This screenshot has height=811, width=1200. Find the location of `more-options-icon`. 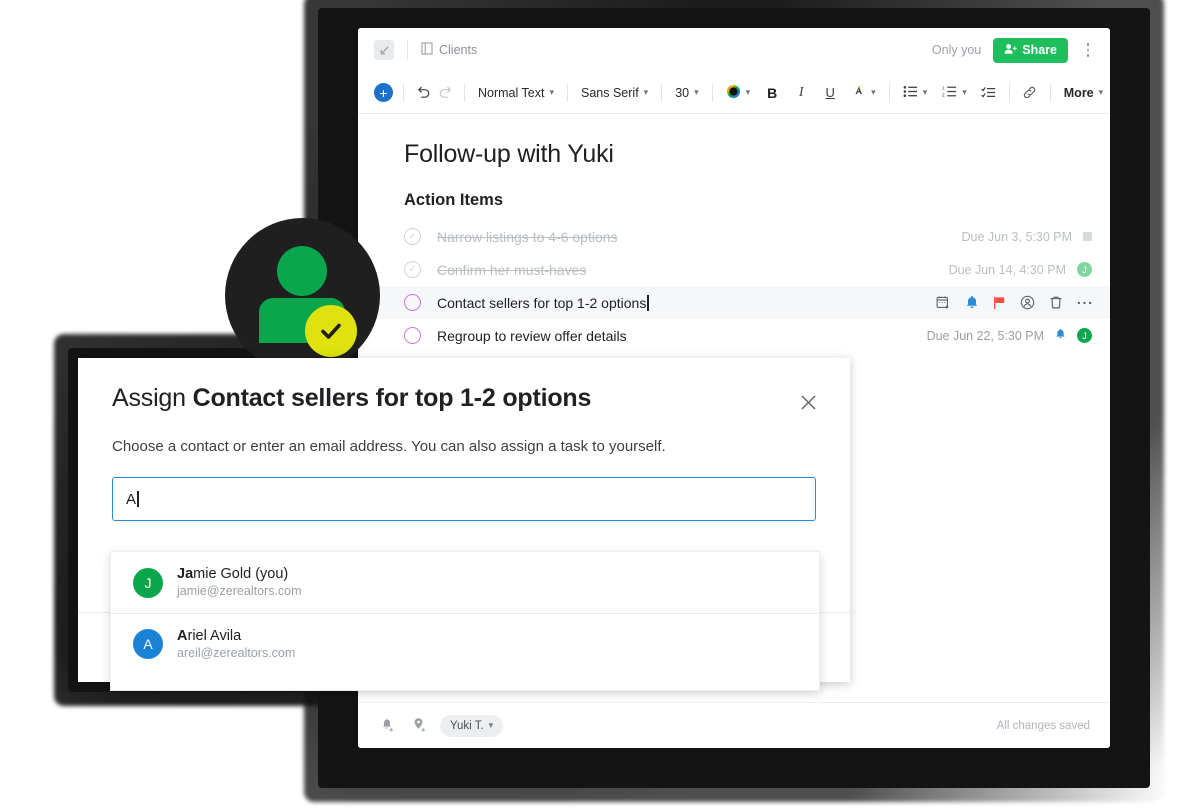

more-options-icon is located at coordinates (1084, 303).